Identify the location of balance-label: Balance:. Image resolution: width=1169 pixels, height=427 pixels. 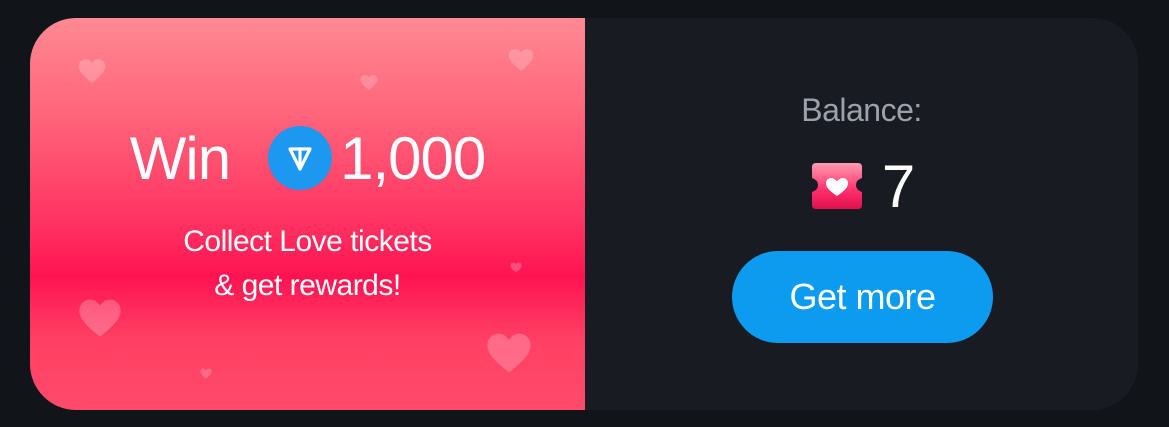
(861, 110).